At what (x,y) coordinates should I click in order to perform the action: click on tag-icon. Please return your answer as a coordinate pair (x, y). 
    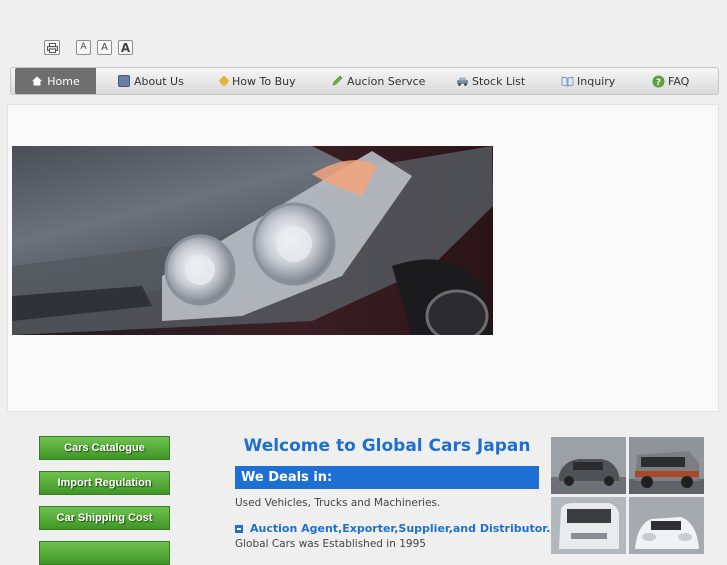
    Looking at the image, I should click on (224, 81).